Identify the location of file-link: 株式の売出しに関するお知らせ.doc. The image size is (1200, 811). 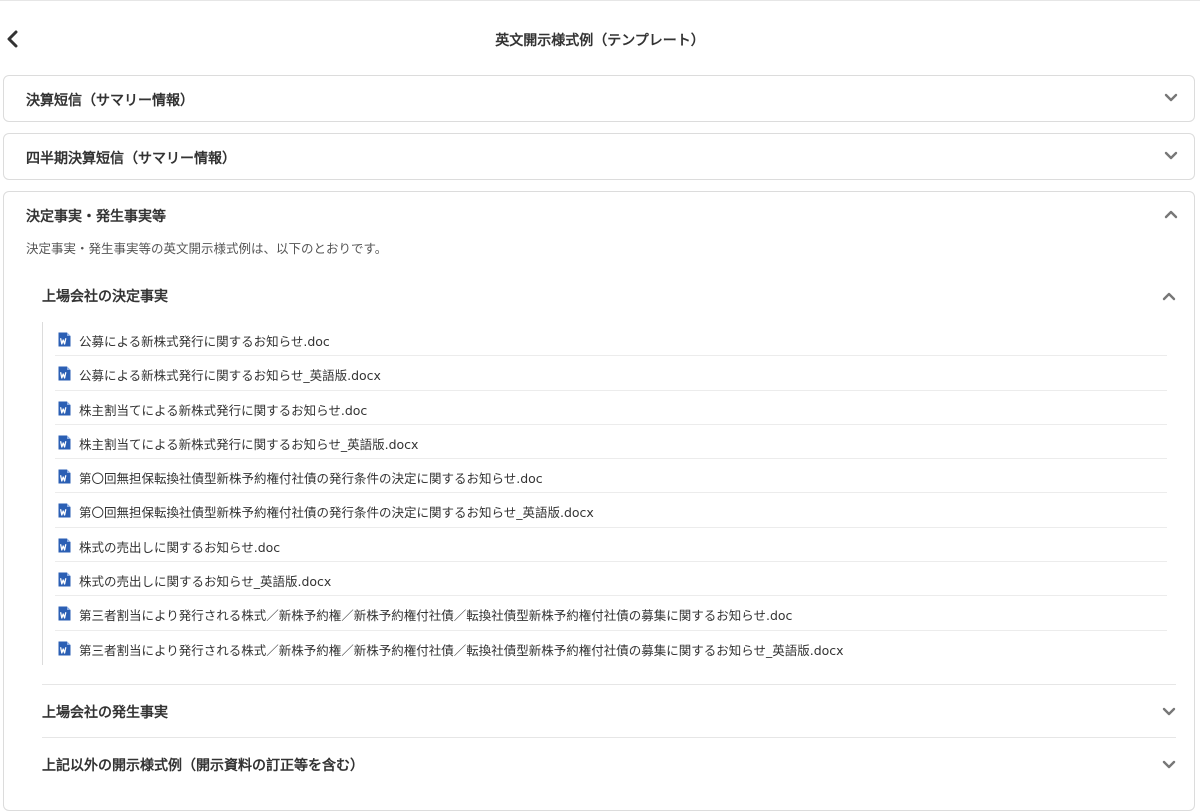
(611, 545).